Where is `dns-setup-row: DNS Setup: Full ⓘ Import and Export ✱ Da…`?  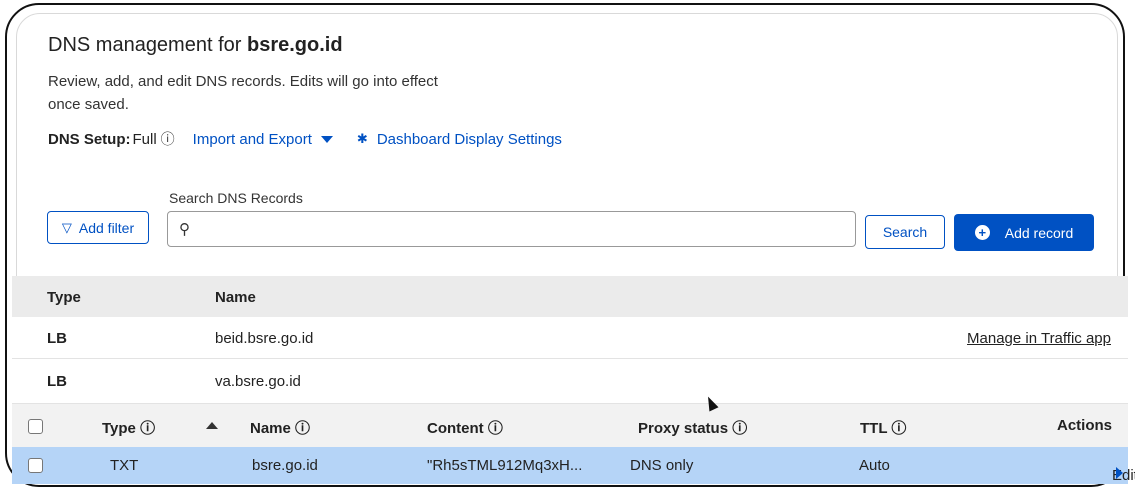 dns-setup-row: DNS Setup: Full ⓘ Import and Export ✱ Da… is located at coordinates (305, 139).